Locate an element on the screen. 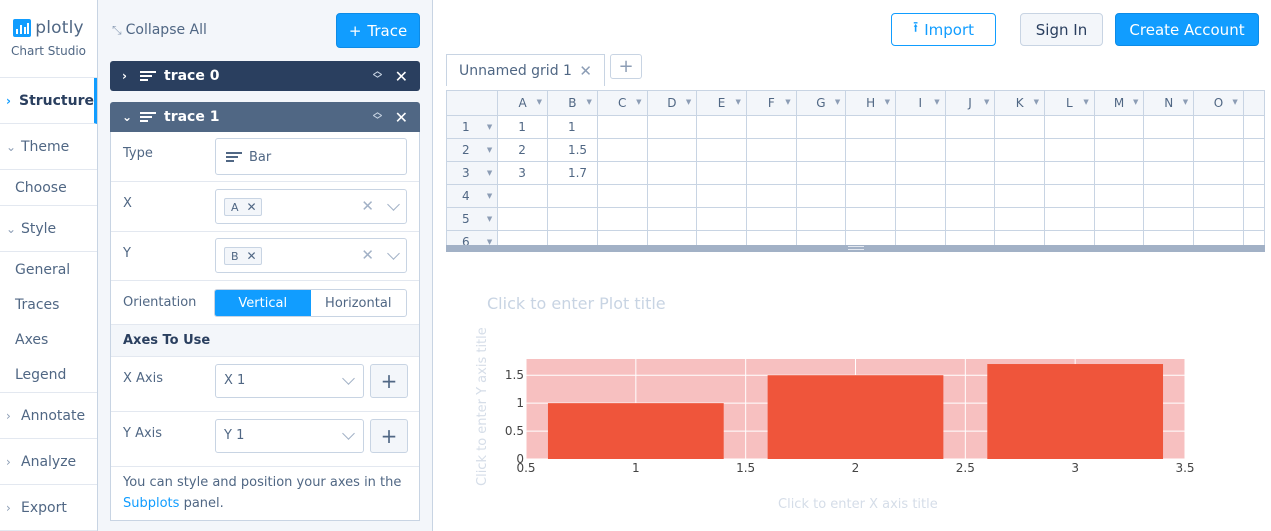 The image size is (1271, 531). column-header-g: G ▼ is located at coordinates (821, 103).